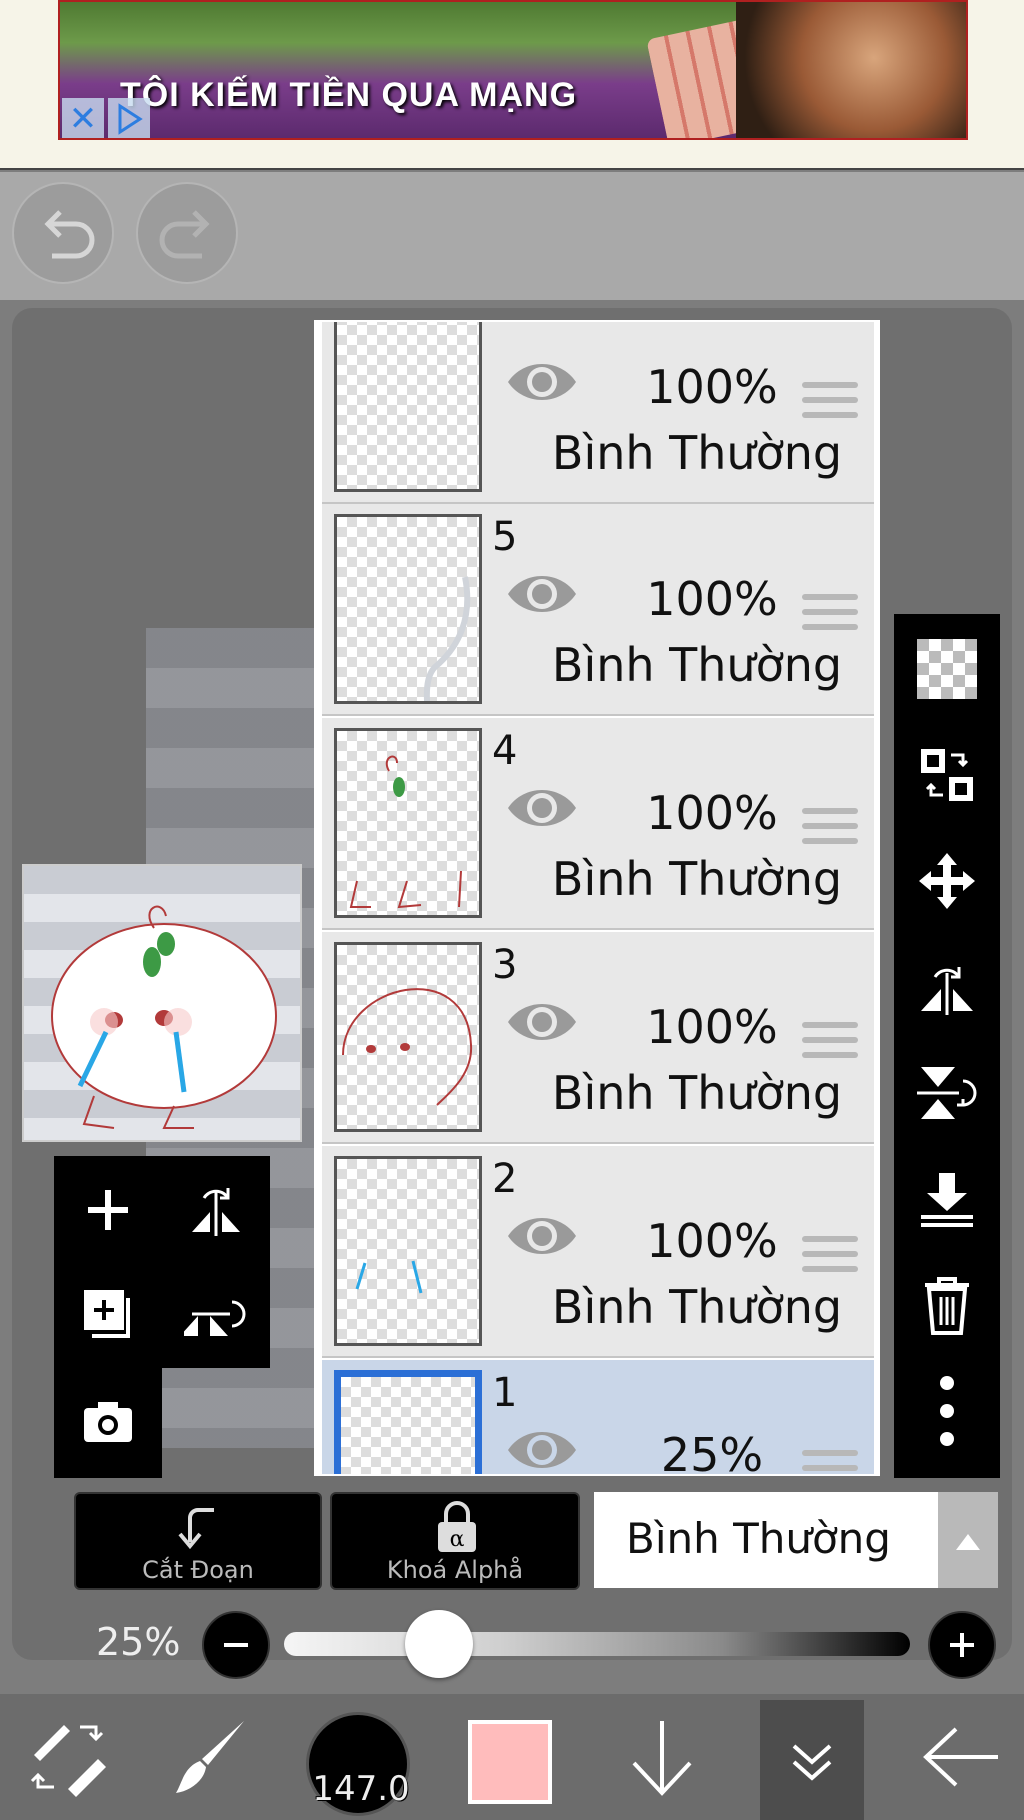  I want to click on more-vertical-icon, so click(947, 1411).